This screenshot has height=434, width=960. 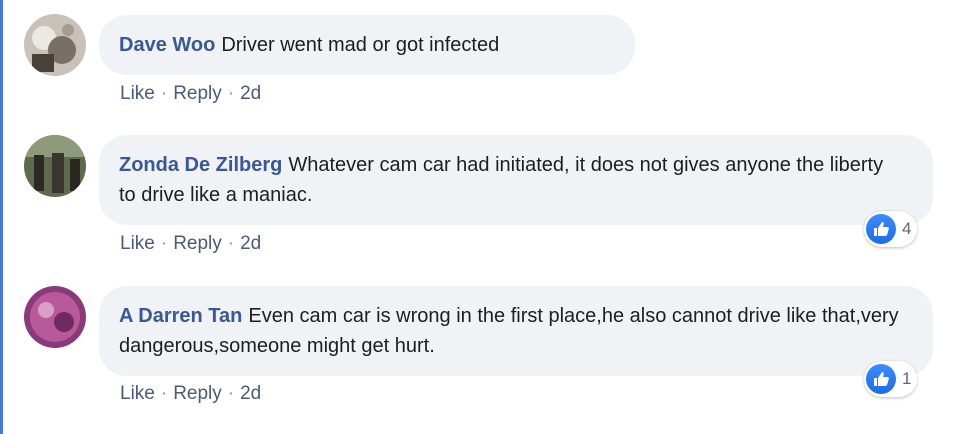 What do you see at coordinates (1, 217) in the screenshot?
I see `left-border` at bounding box center [1, 217].